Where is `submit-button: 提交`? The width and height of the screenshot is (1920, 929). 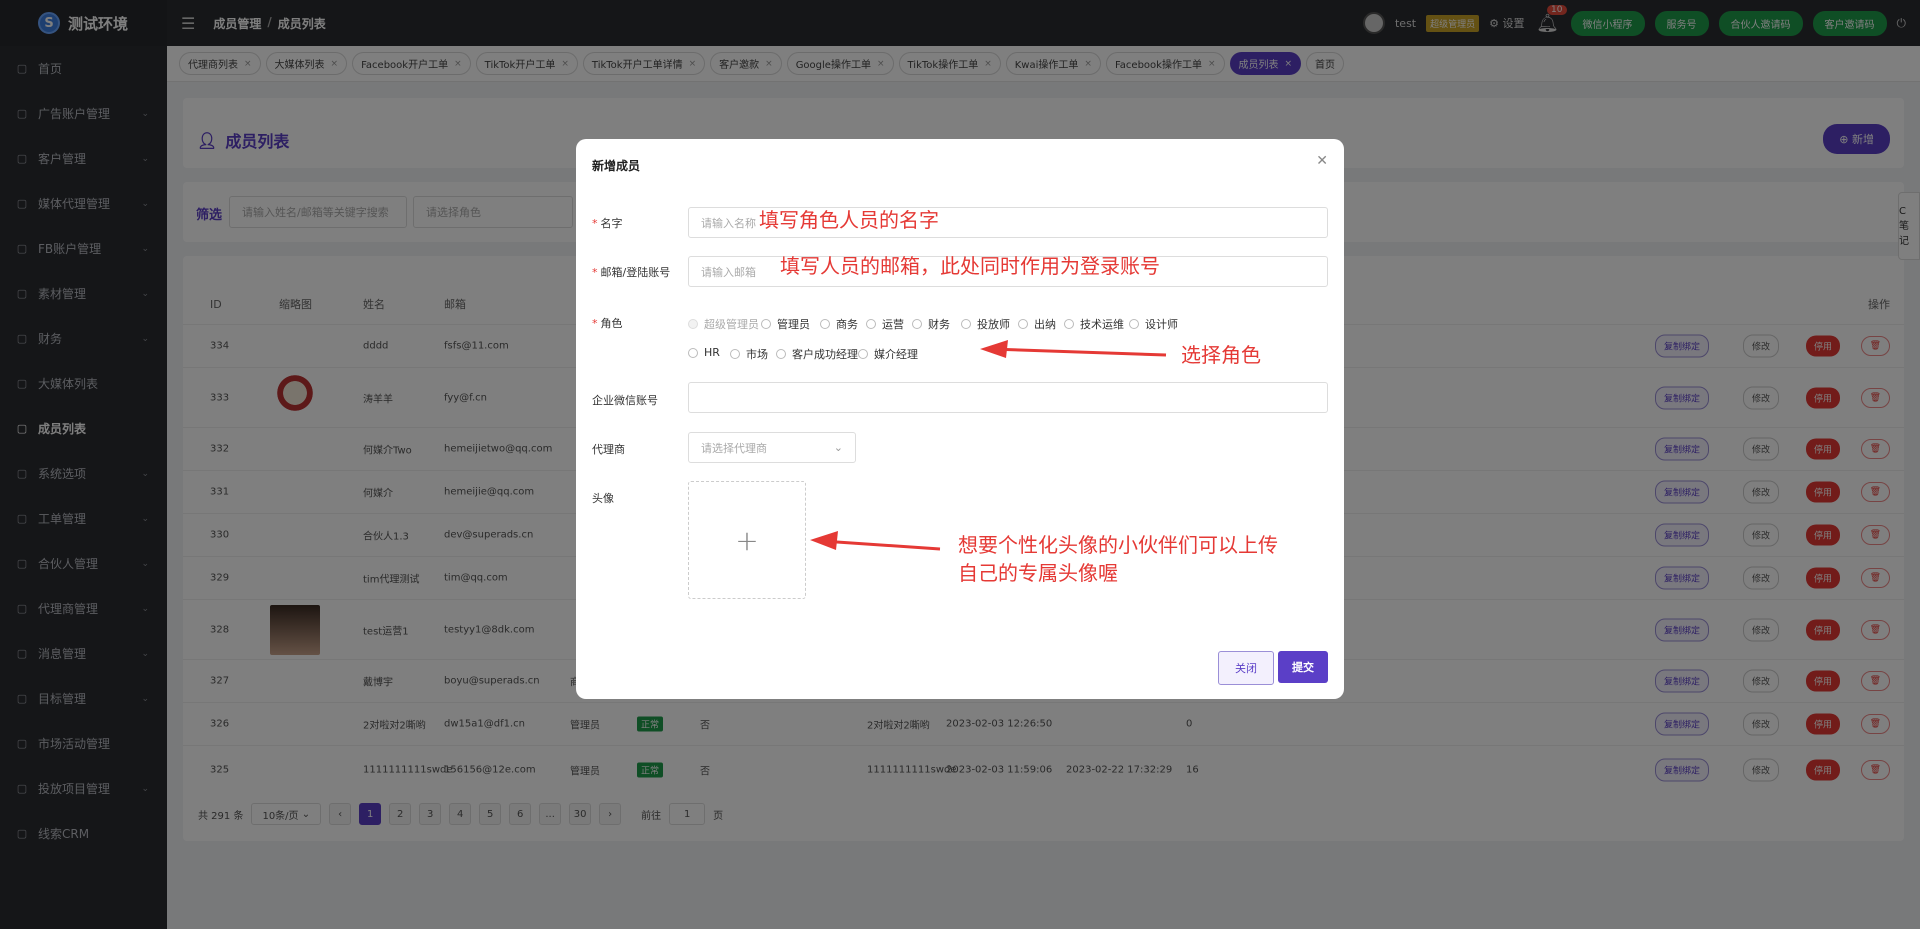
submit-button: 提交 is located at coordinates (1303, 667).